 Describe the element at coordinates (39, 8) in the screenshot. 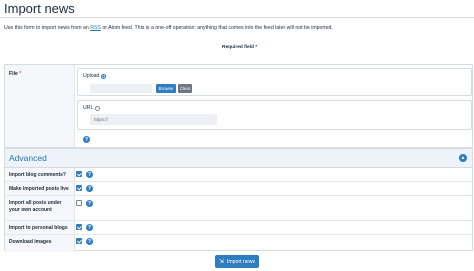

I see `page-title: Import news` at that location.